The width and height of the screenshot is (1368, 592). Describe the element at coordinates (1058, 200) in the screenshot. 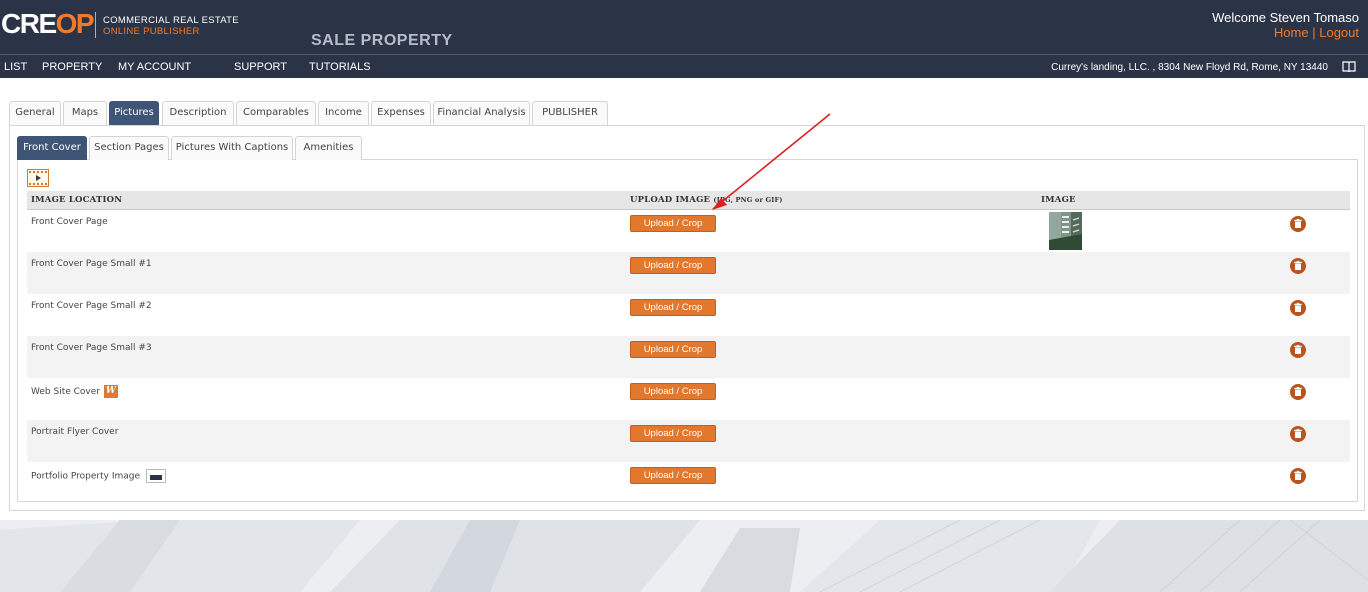

I see `header-image: IMAGE` at that location.